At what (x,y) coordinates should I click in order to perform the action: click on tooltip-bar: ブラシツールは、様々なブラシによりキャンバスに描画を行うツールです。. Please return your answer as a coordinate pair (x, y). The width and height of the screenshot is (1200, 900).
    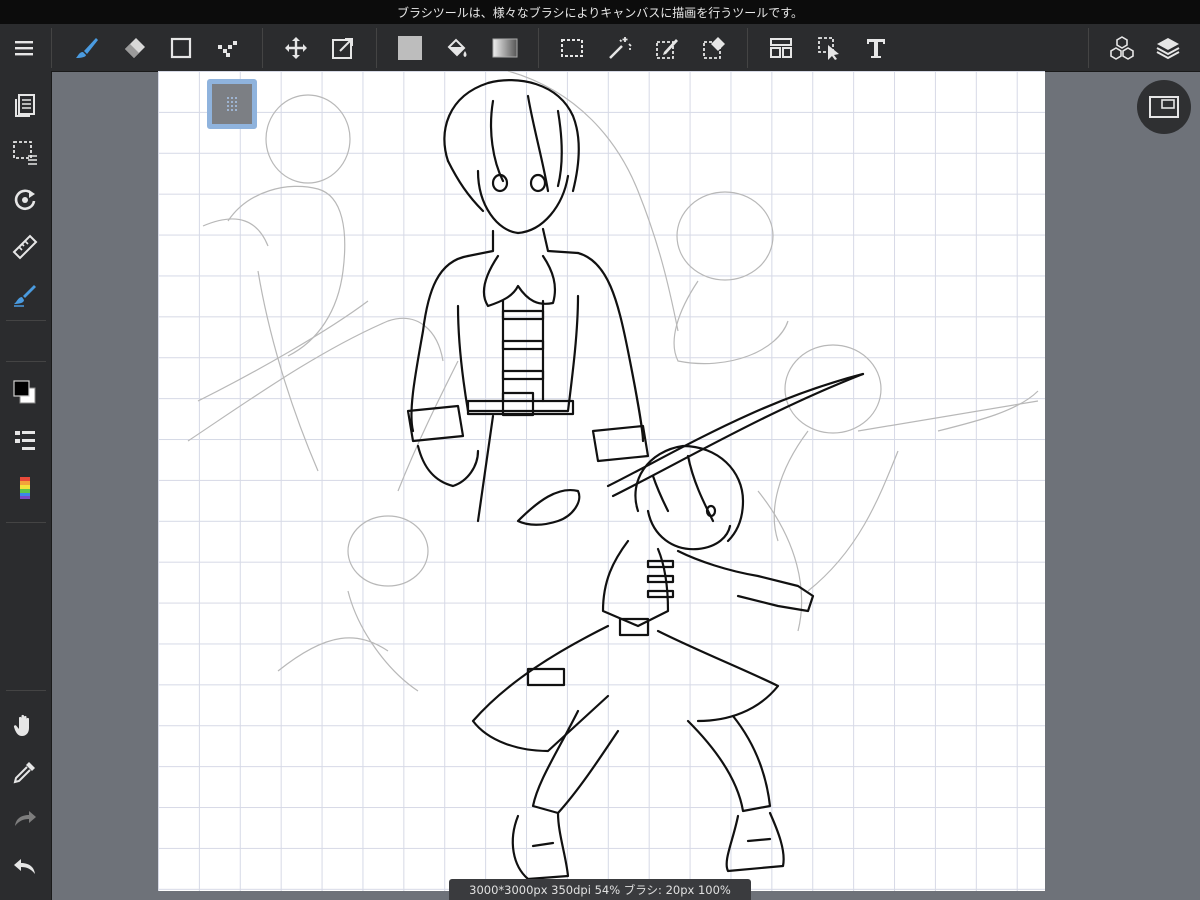
    Looking at the image, I should click on (600, 12).